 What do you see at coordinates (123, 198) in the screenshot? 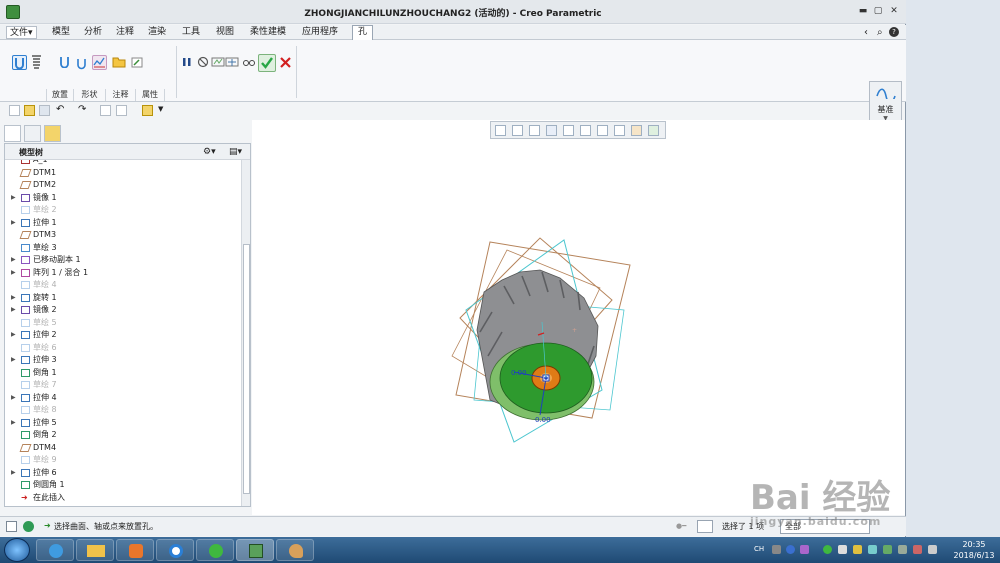
I see `tree-item: ▶ 镜像 1` at bounding box center [123, 198].